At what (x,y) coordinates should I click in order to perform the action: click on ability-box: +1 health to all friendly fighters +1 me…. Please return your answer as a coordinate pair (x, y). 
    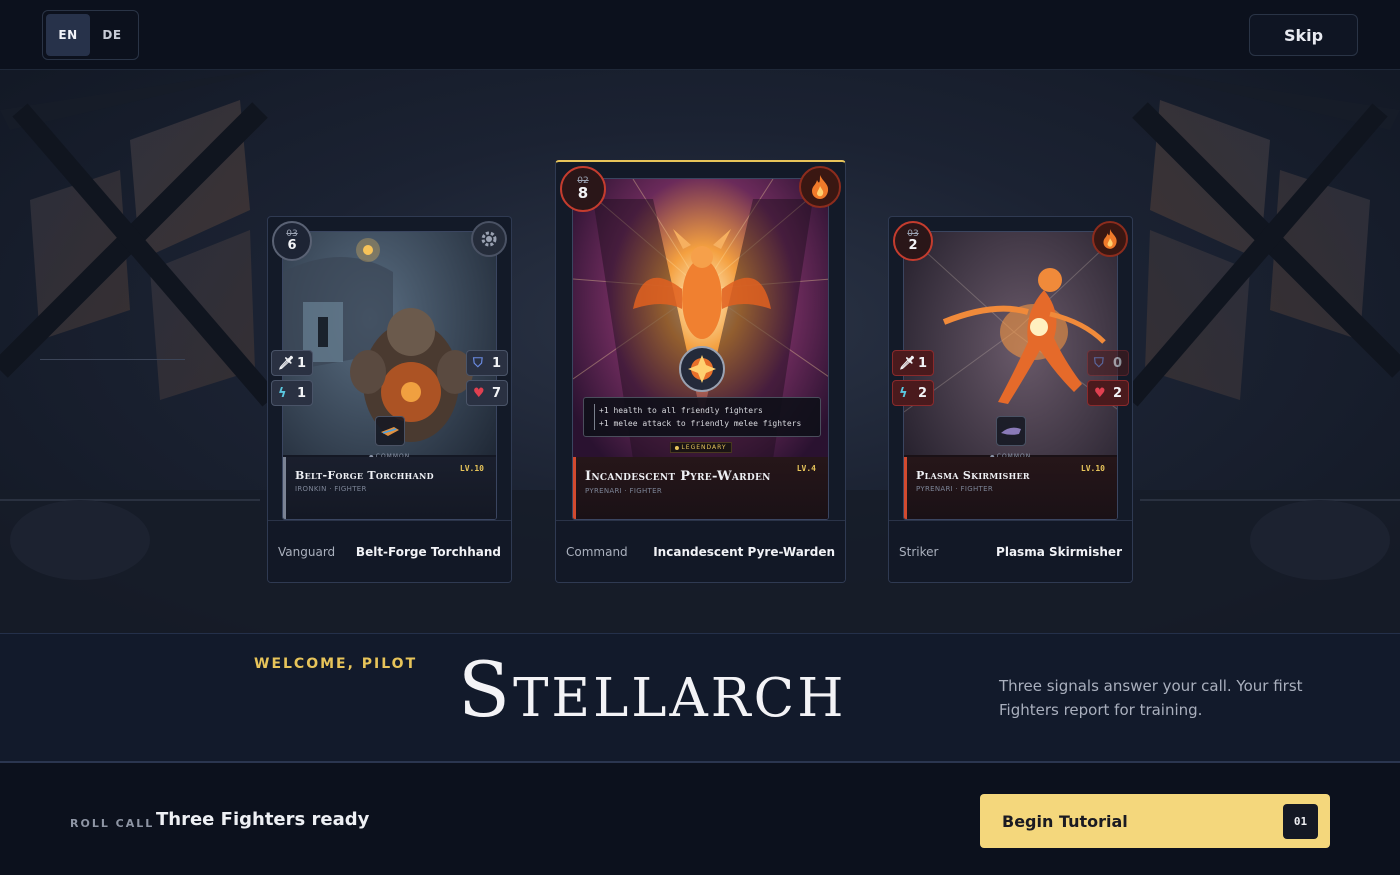
    Looking at the image, I should click on (702, 417).